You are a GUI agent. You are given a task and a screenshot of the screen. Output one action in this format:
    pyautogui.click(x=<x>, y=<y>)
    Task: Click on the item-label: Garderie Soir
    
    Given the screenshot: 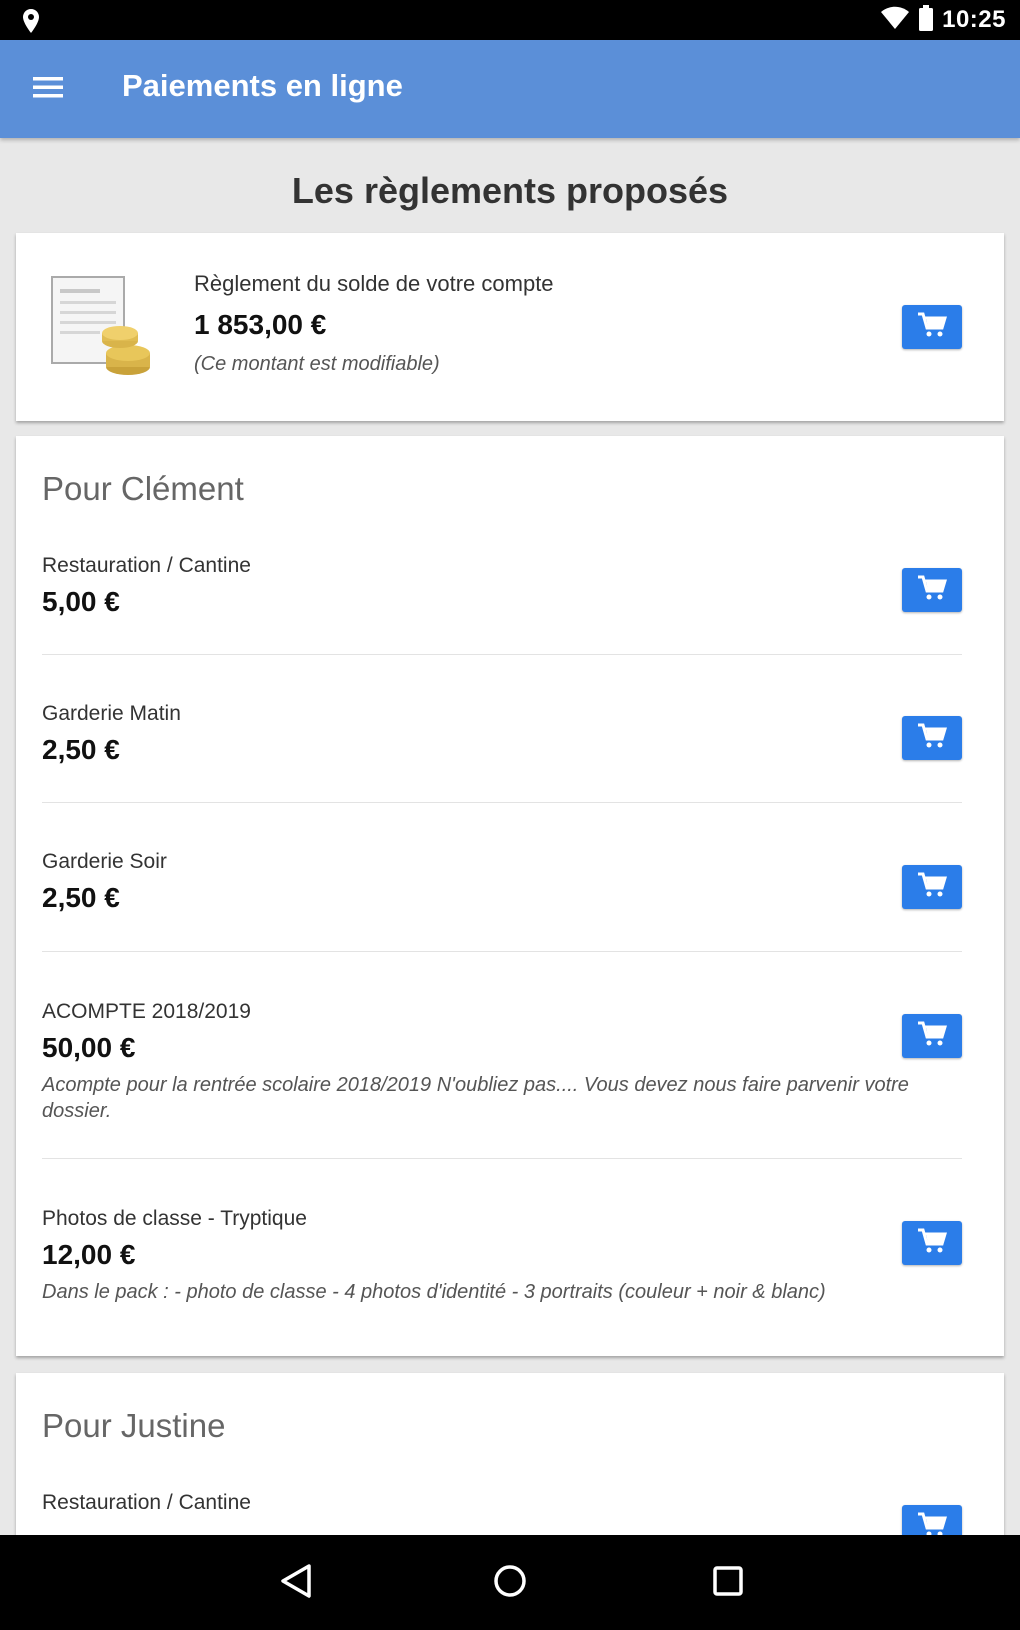 What is the action you would take?
    pyautogui.click(x=104, y=861)
    